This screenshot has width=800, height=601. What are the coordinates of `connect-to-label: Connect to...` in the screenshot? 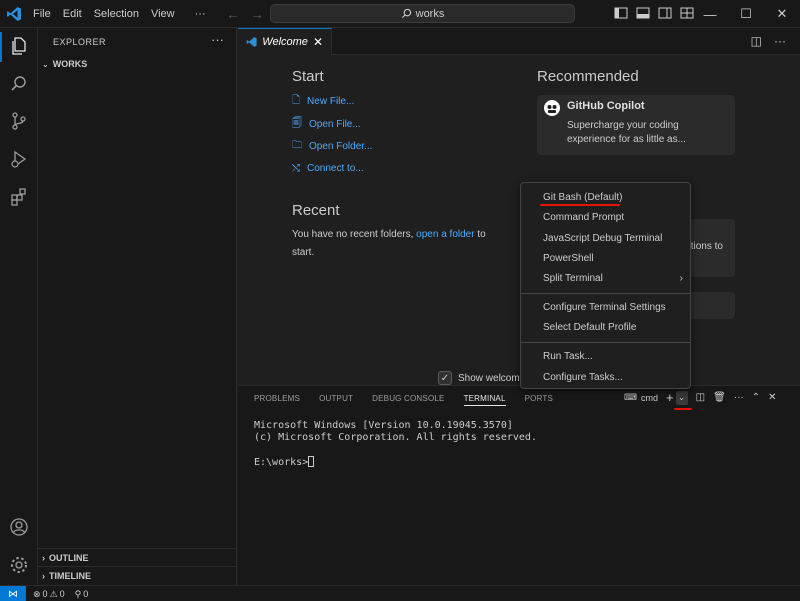 It's located at (335, 168).